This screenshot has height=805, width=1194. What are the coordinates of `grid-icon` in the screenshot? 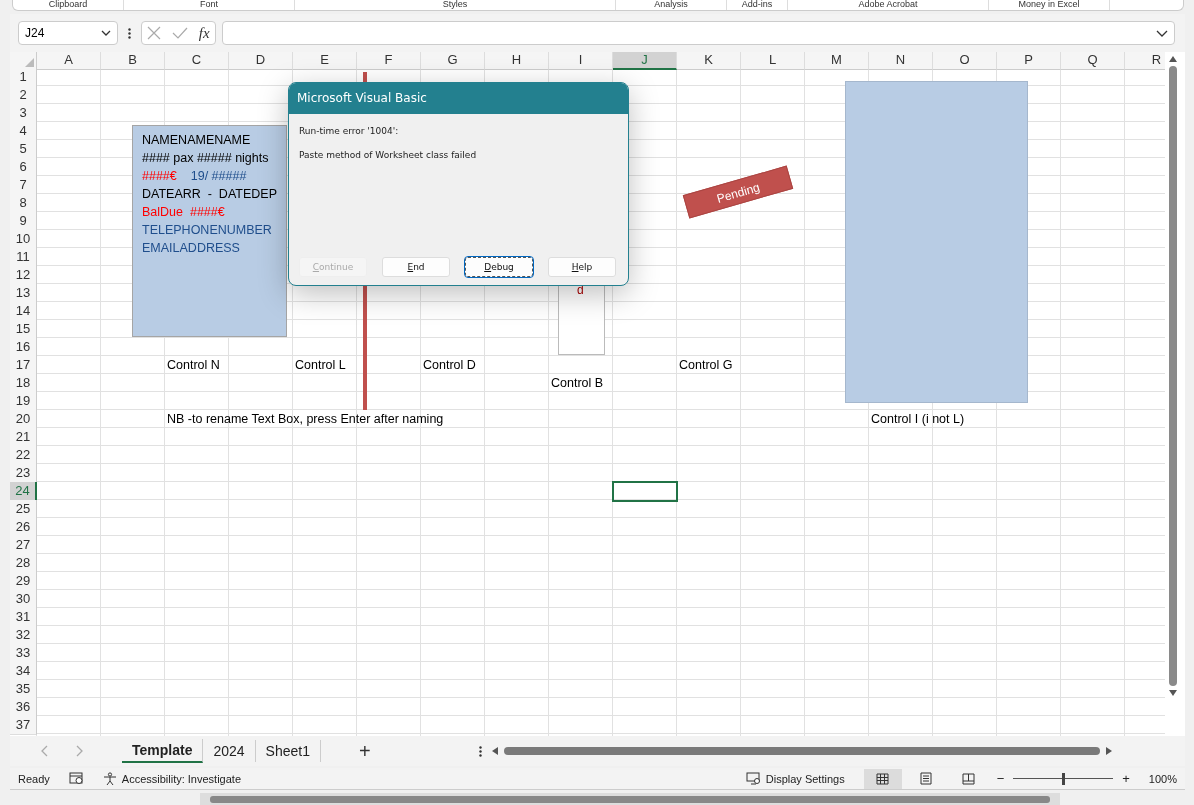 It's located at (883, 778).